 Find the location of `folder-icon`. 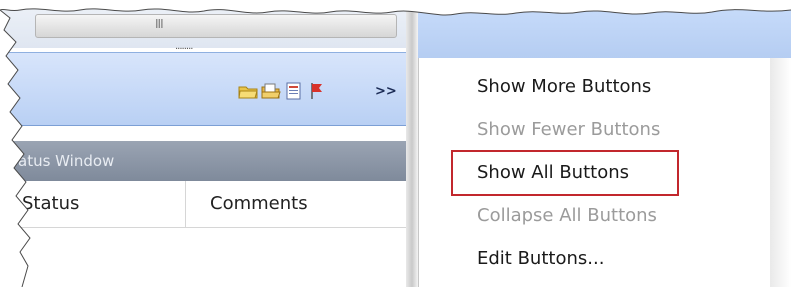

folder-icon is located at coordinates (248, 91).